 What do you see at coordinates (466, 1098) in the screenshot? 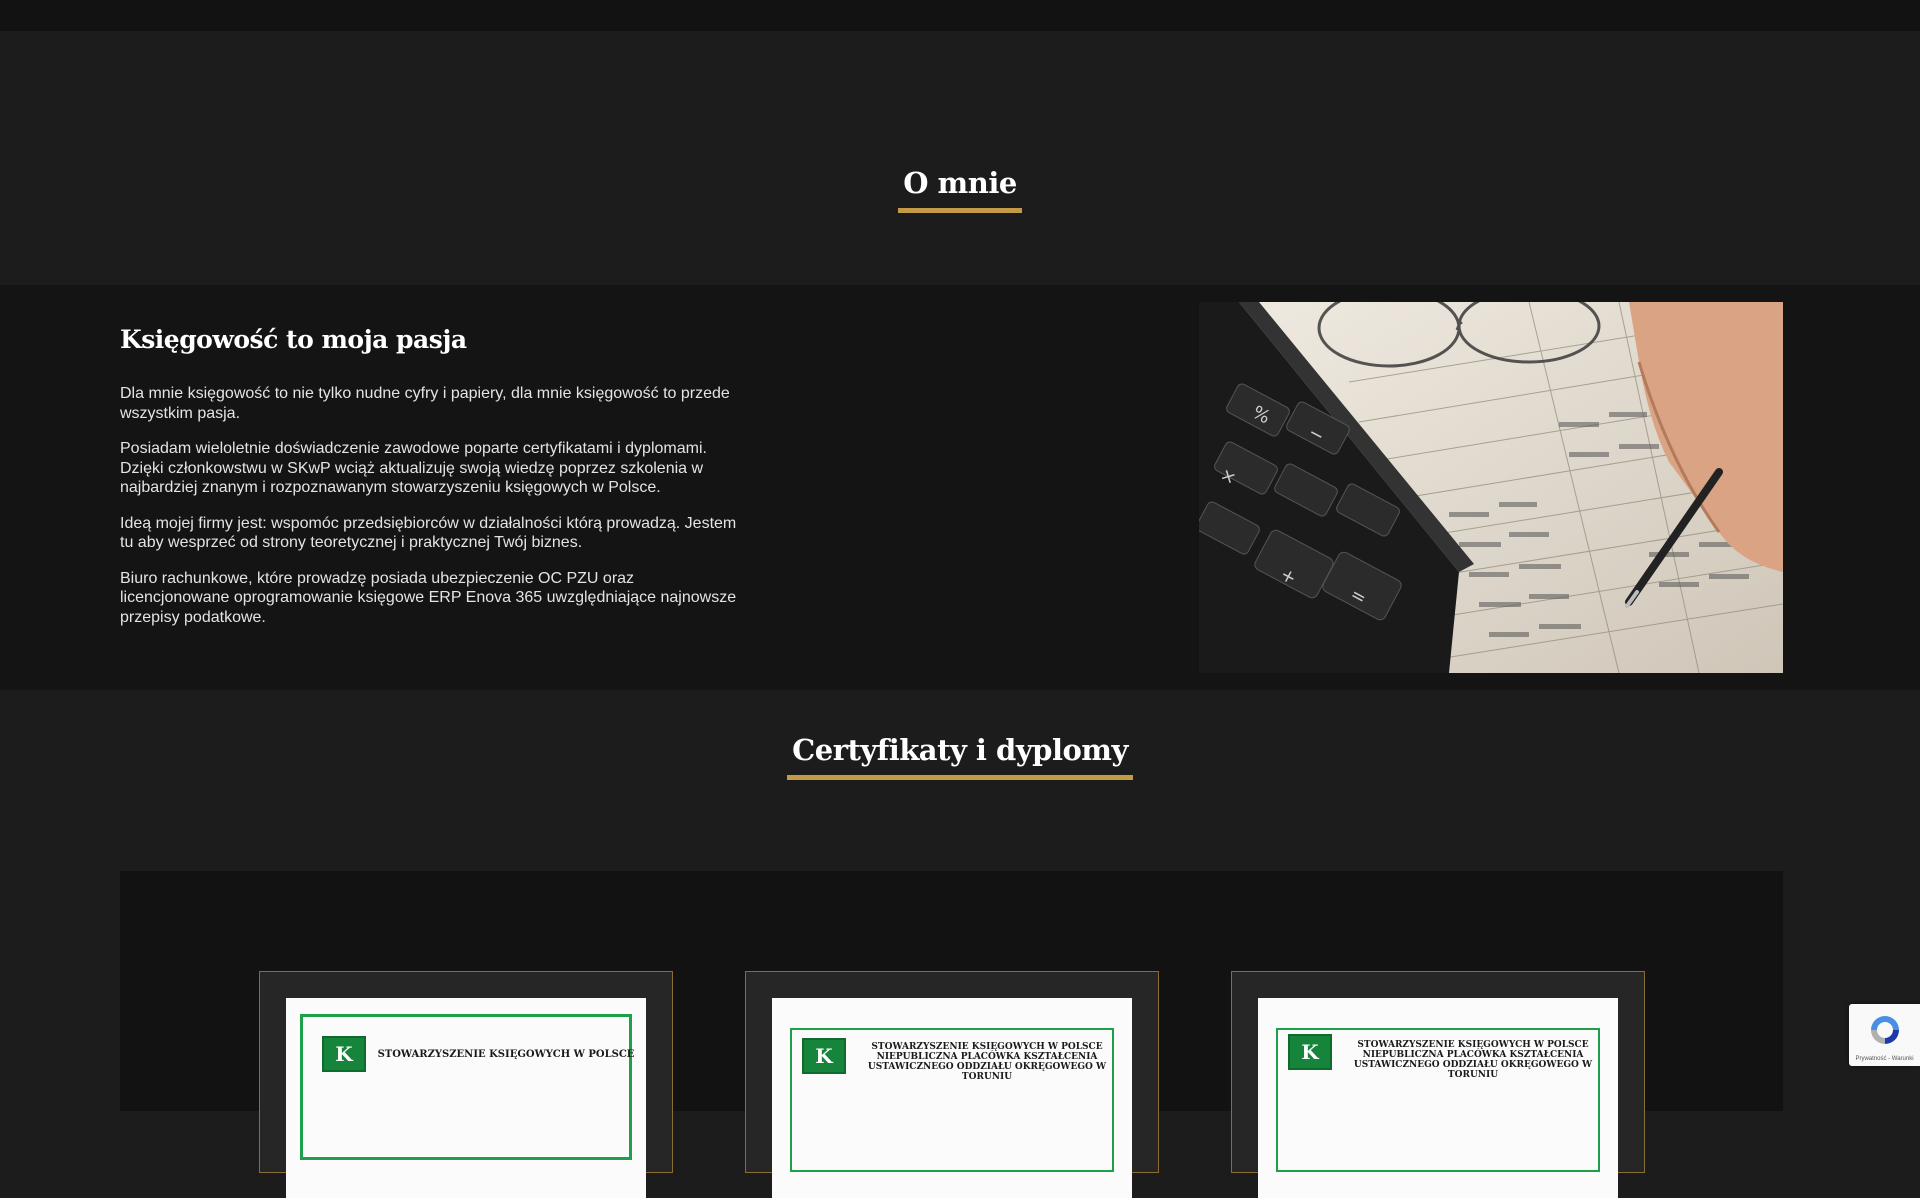
I see `certificate-image: K STOWARZYSZENIE KSIĘGOWYCH W POLSCE` at bounding box center [466, 1098].